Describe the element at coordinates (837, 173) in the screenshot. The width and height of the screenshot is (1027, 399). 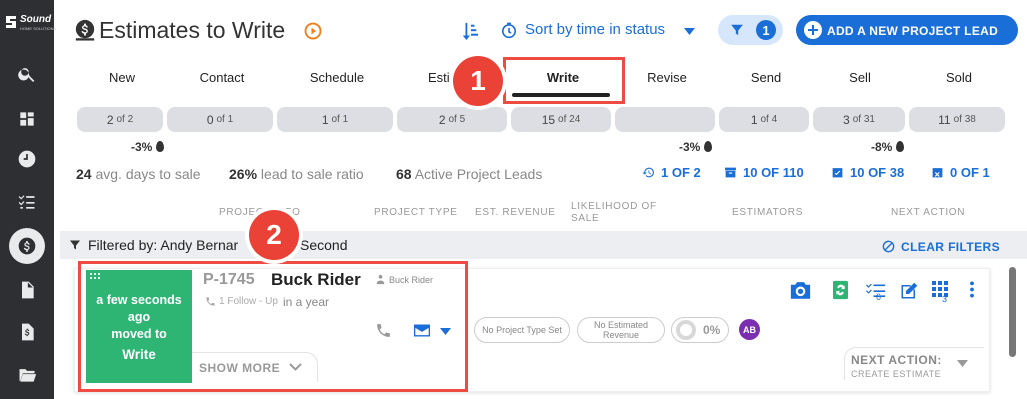
I see `calendar-check-icon` at that location.